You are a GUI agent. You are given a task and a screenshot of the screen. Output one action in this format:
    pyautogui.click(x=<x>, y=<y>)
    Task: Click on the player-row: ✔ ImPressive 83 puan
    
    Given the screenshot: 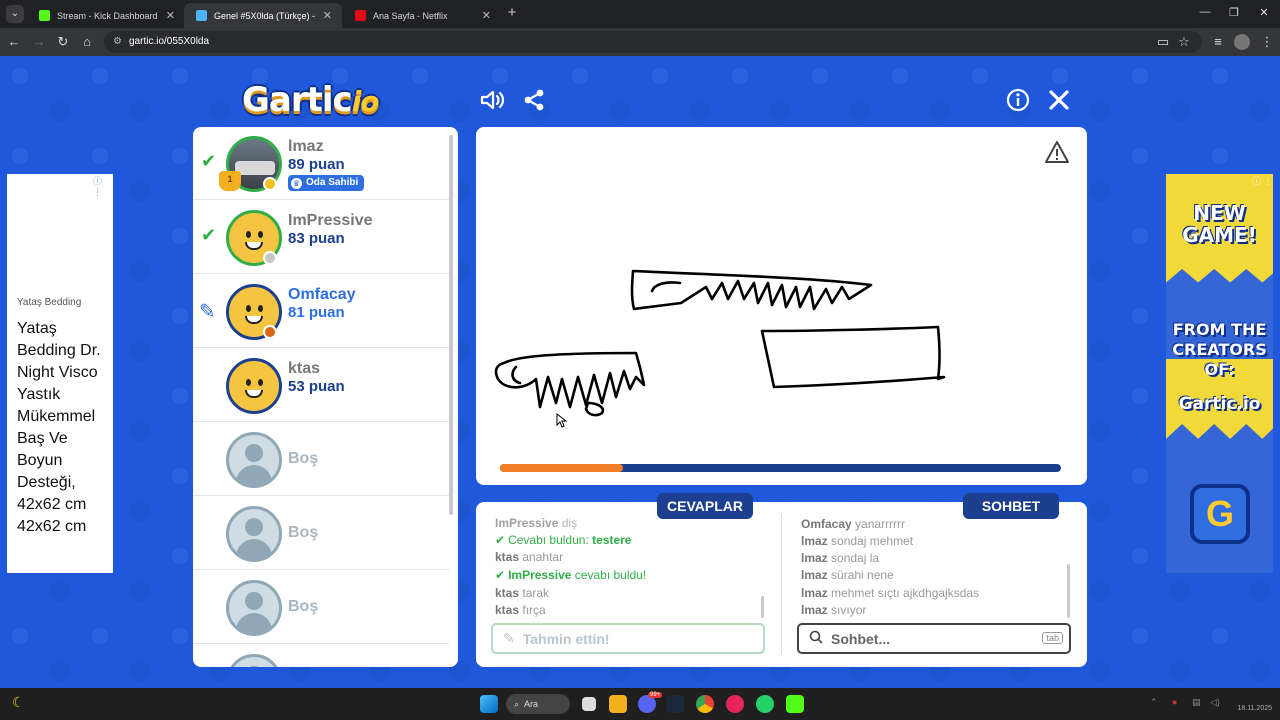 What is the action you would take?
    pyautogui.click(x=321, y=237)
    